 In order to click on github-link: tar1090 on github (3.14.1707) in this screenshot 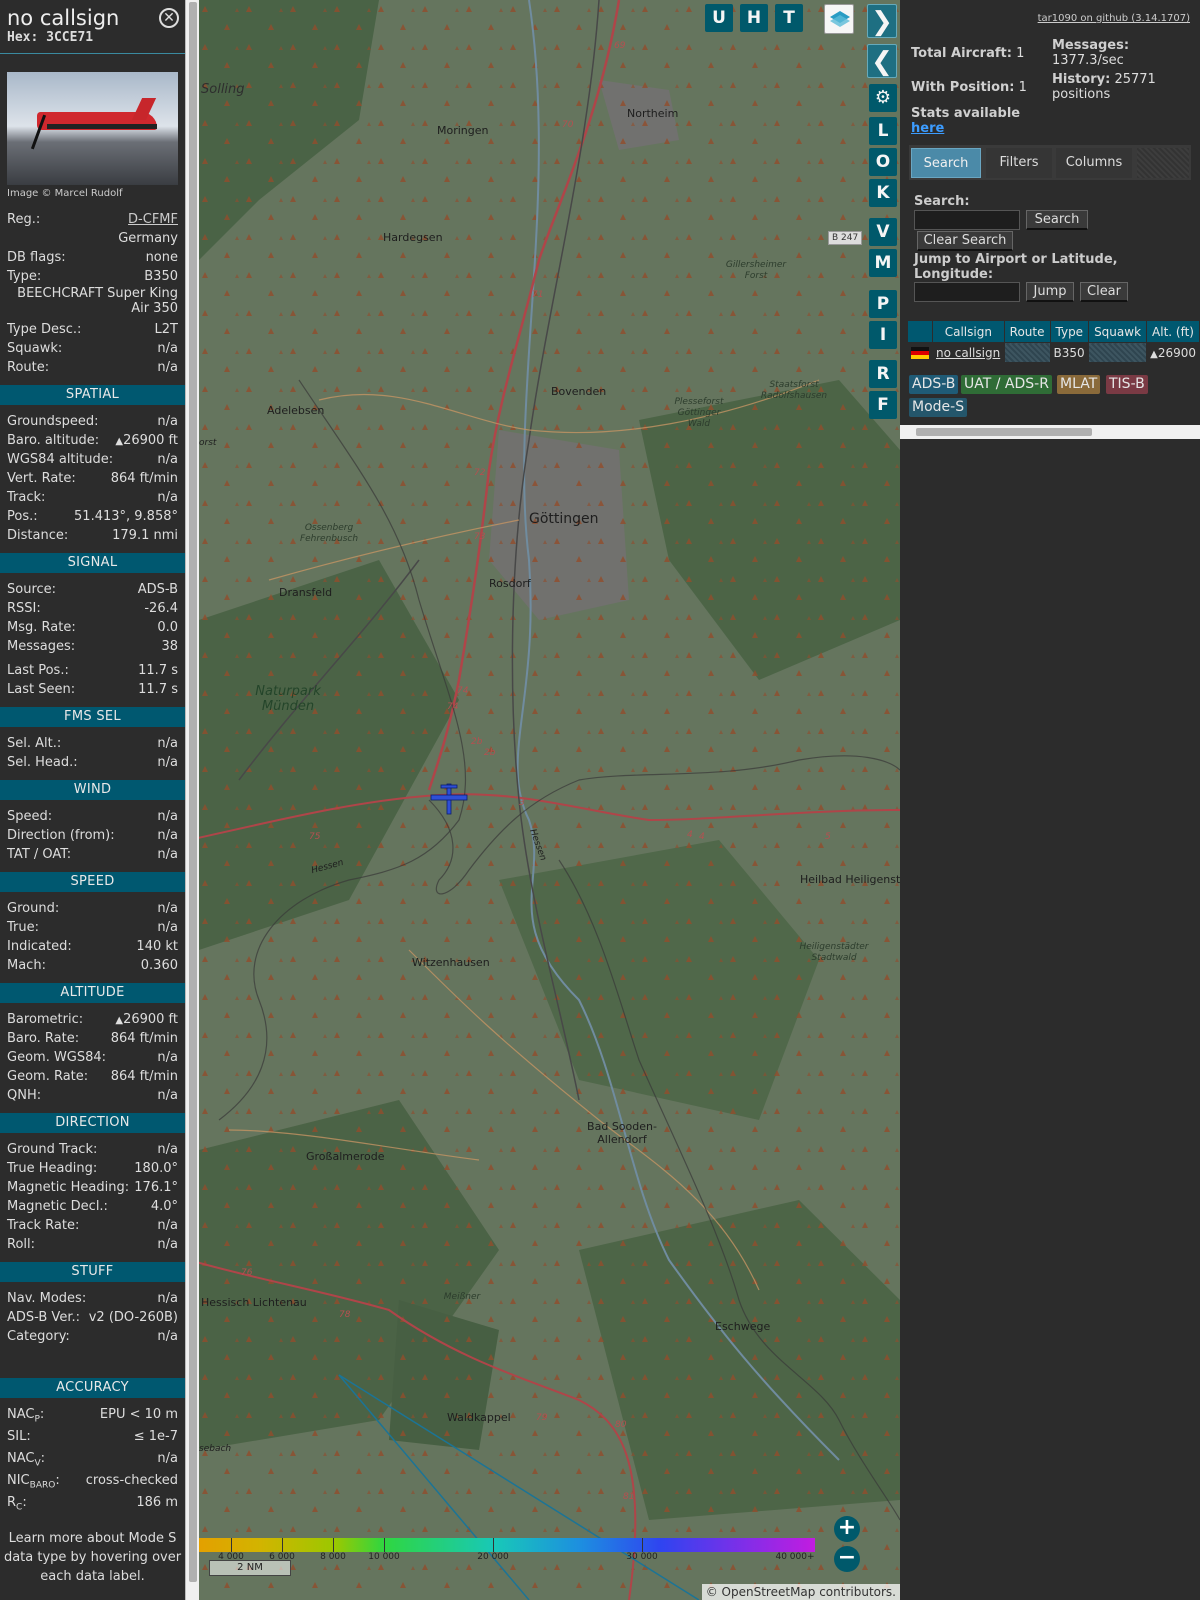, I will do `click(1114, 18)`.